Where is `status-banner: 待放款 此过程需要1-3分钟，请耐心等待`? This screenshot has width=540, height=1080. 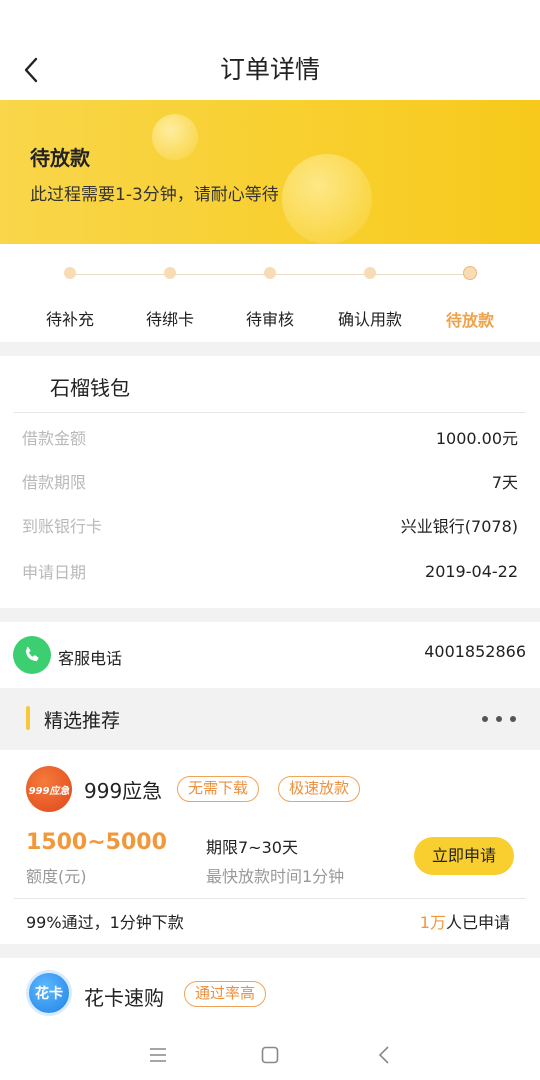 status-banner: 待放款 此过程需要1-3分钟，请耐心等待 is located at coordinates (270, 172).